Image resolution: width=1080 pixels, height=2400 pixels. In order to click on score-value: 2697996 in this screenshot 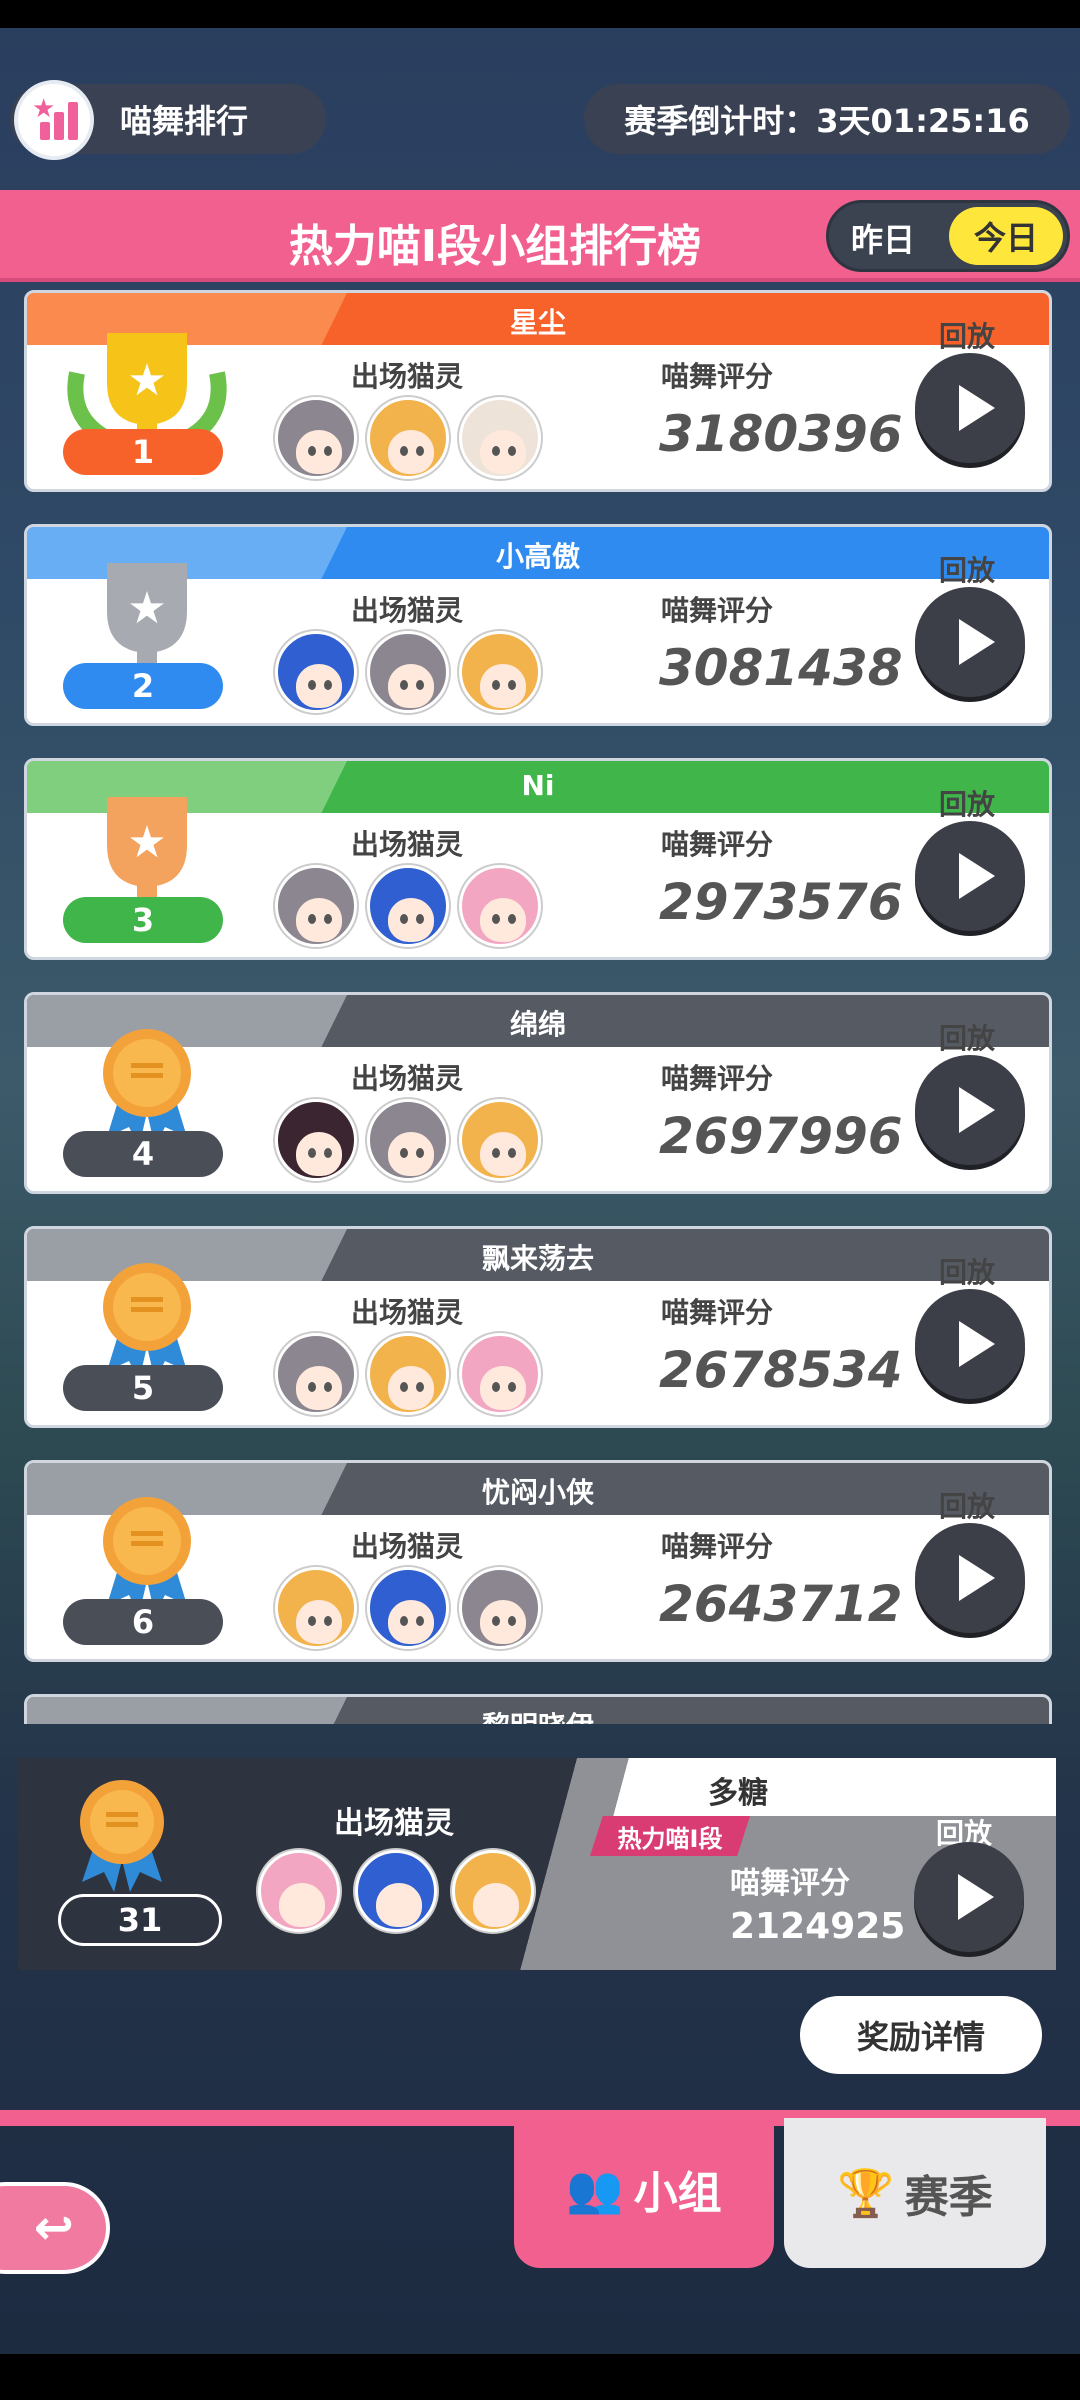, I will do `click(781, 1136)`.